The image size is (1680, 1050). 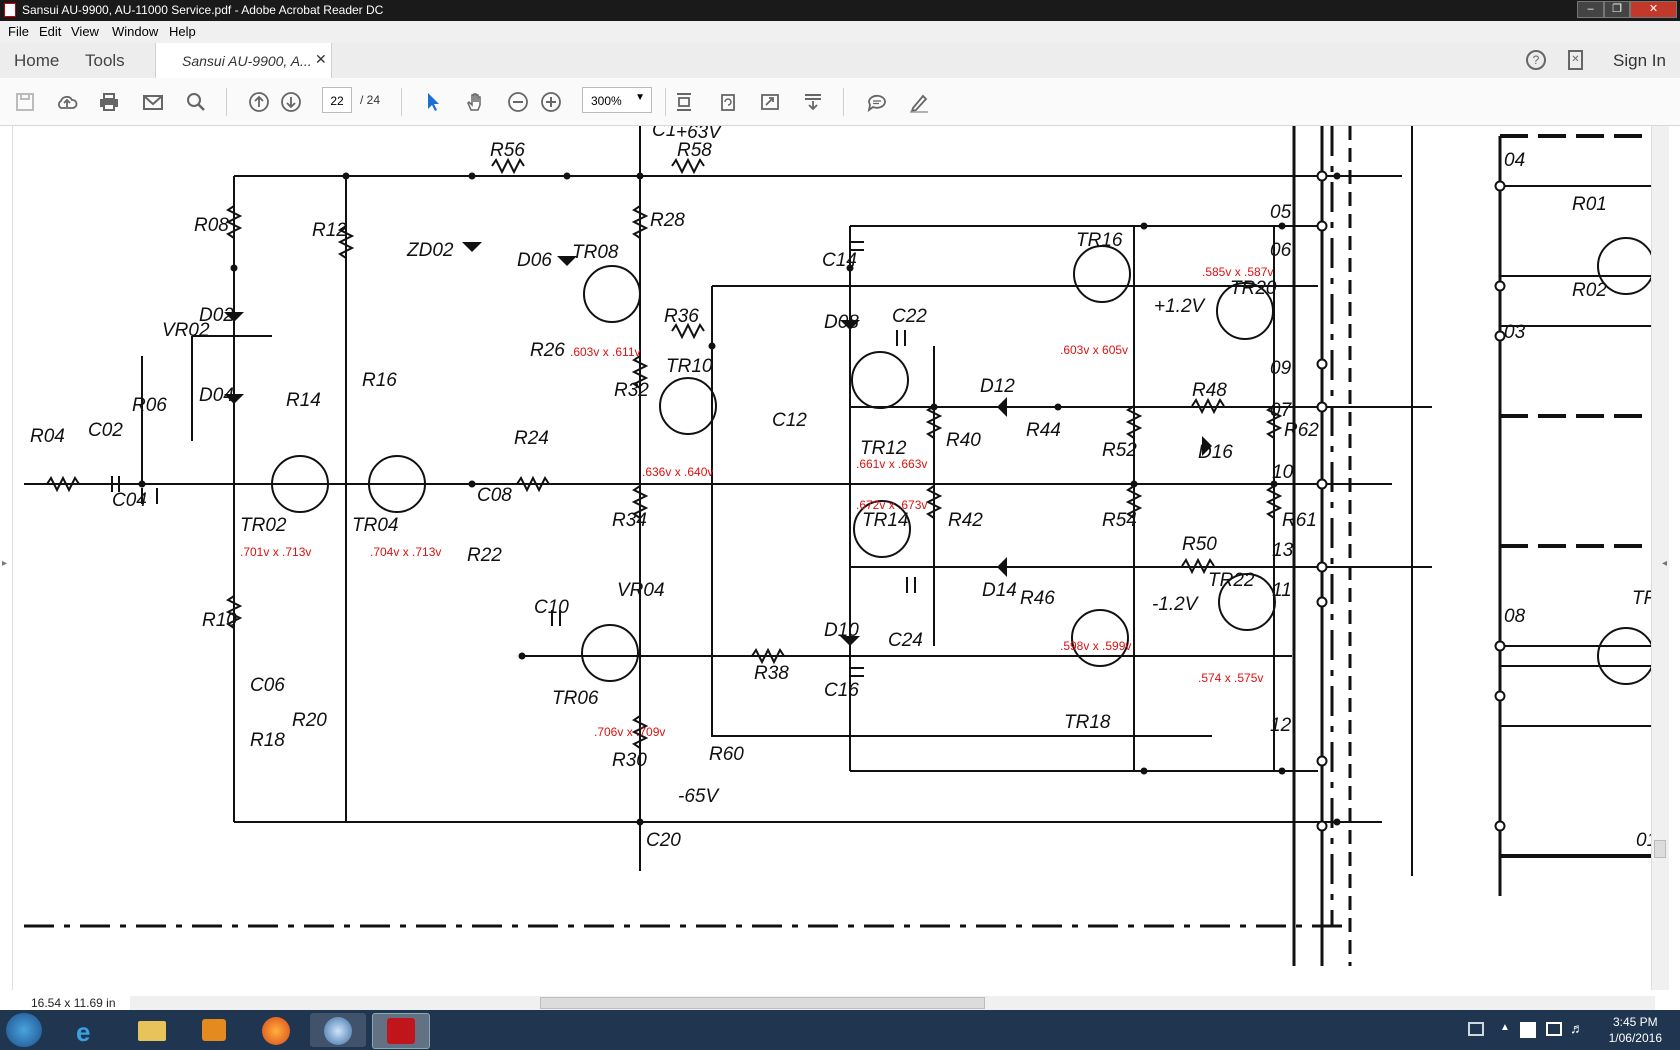 I want to click on vertical-scroll-thumb, so click(x=1660, y=849).